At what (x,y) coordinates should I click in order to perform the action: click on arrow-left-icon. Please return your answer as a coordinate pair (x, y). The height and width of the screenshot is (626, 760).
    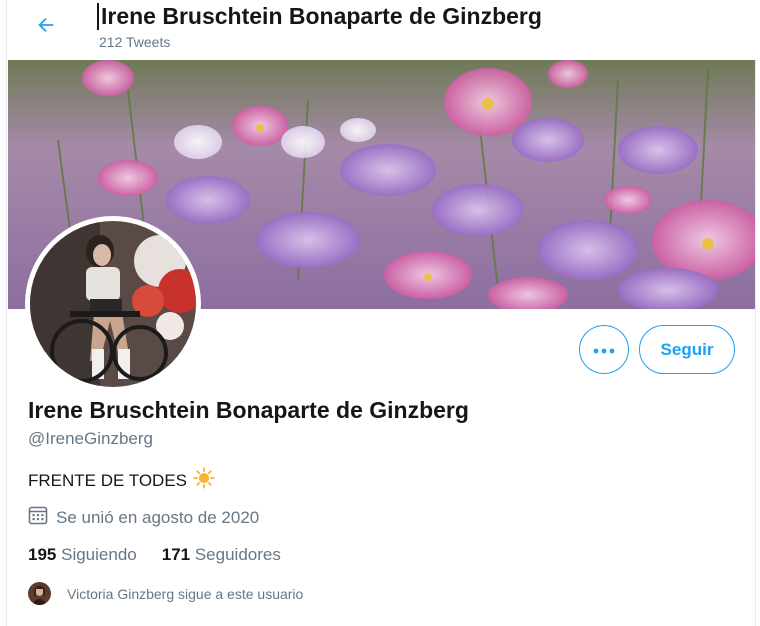
    Looking at the image, I should click on (46, 27).